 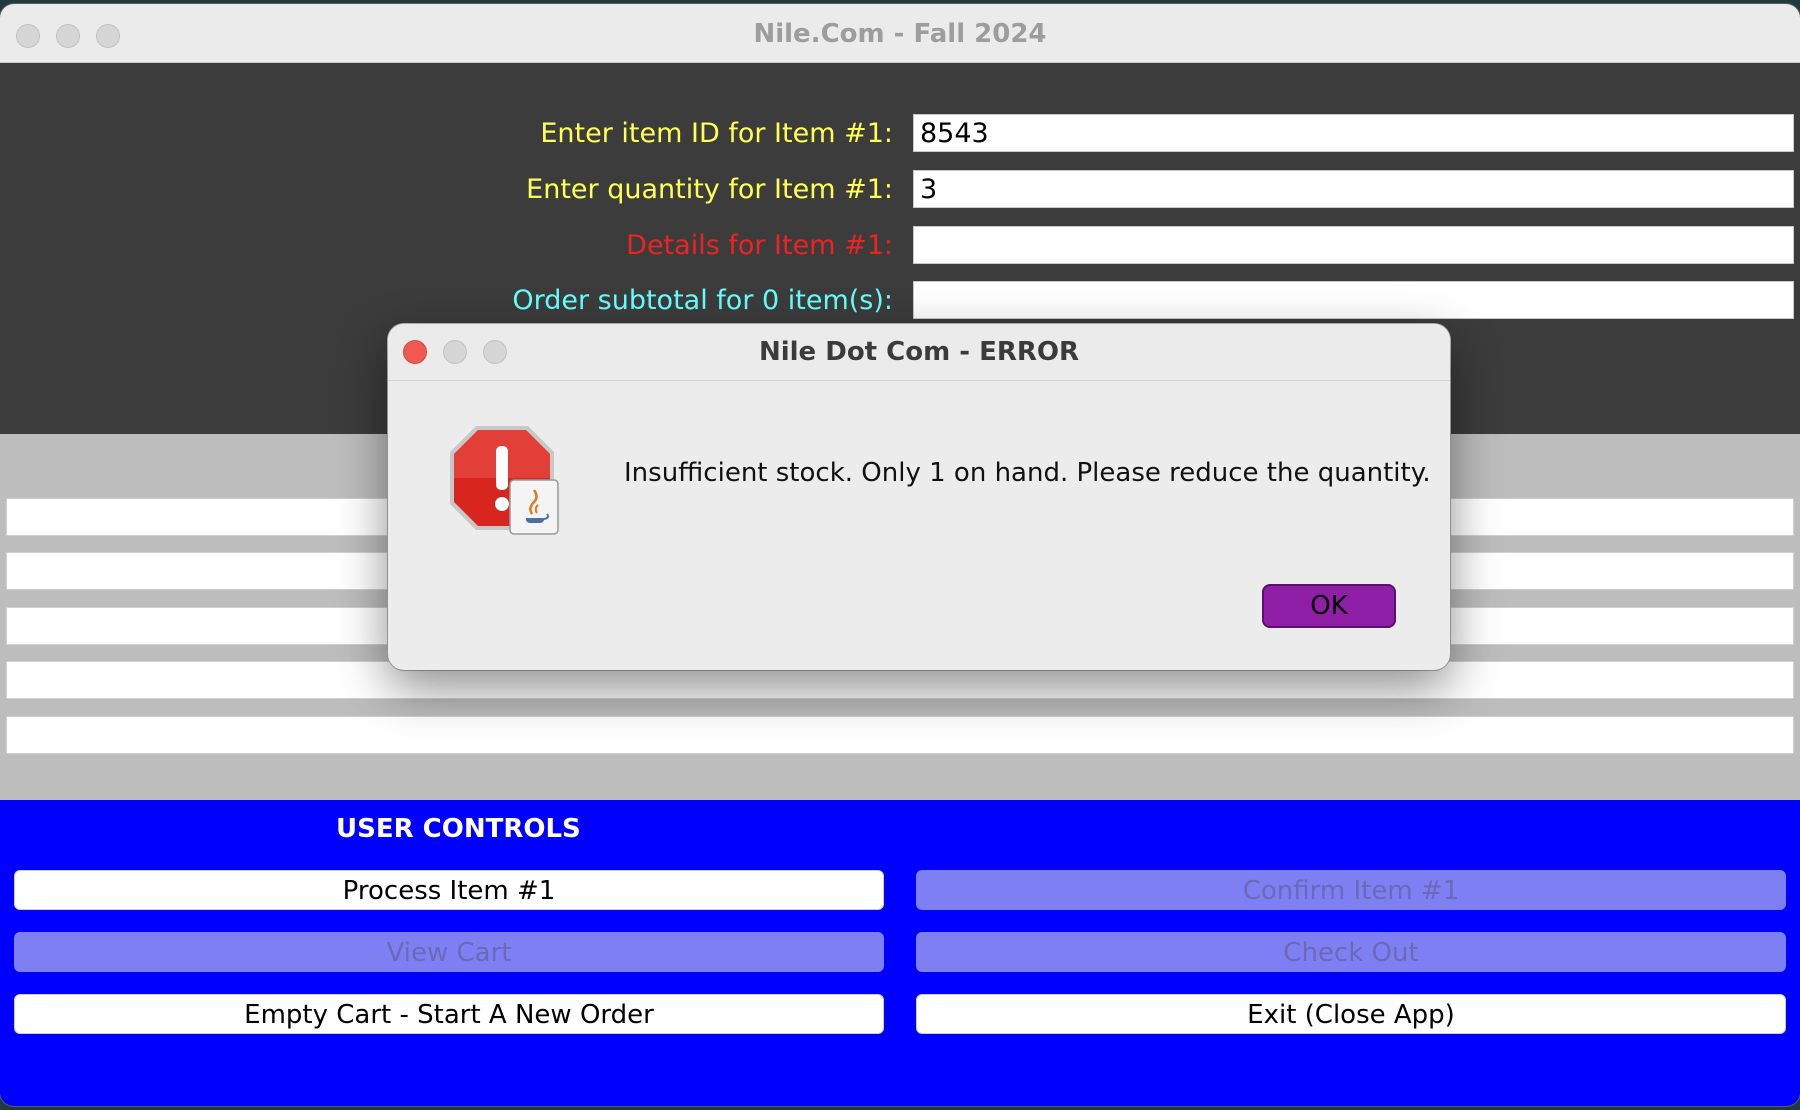 I want to click on quantity-input, so click(x=1353, y=189).